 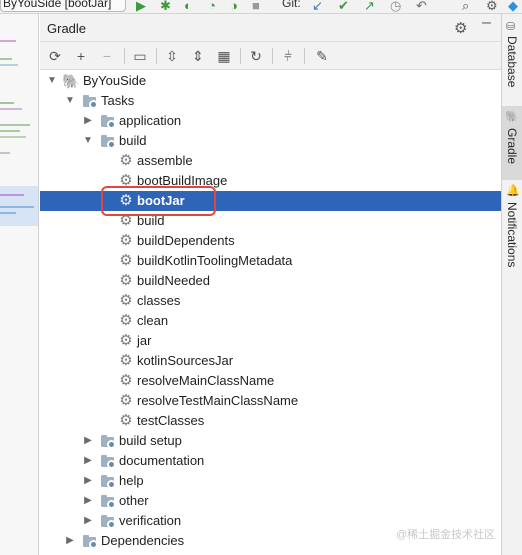 What do you see at coordinates (171, 420) in the screenshot?
I see `task-label: testClasses` at bounding box center [171, 420].